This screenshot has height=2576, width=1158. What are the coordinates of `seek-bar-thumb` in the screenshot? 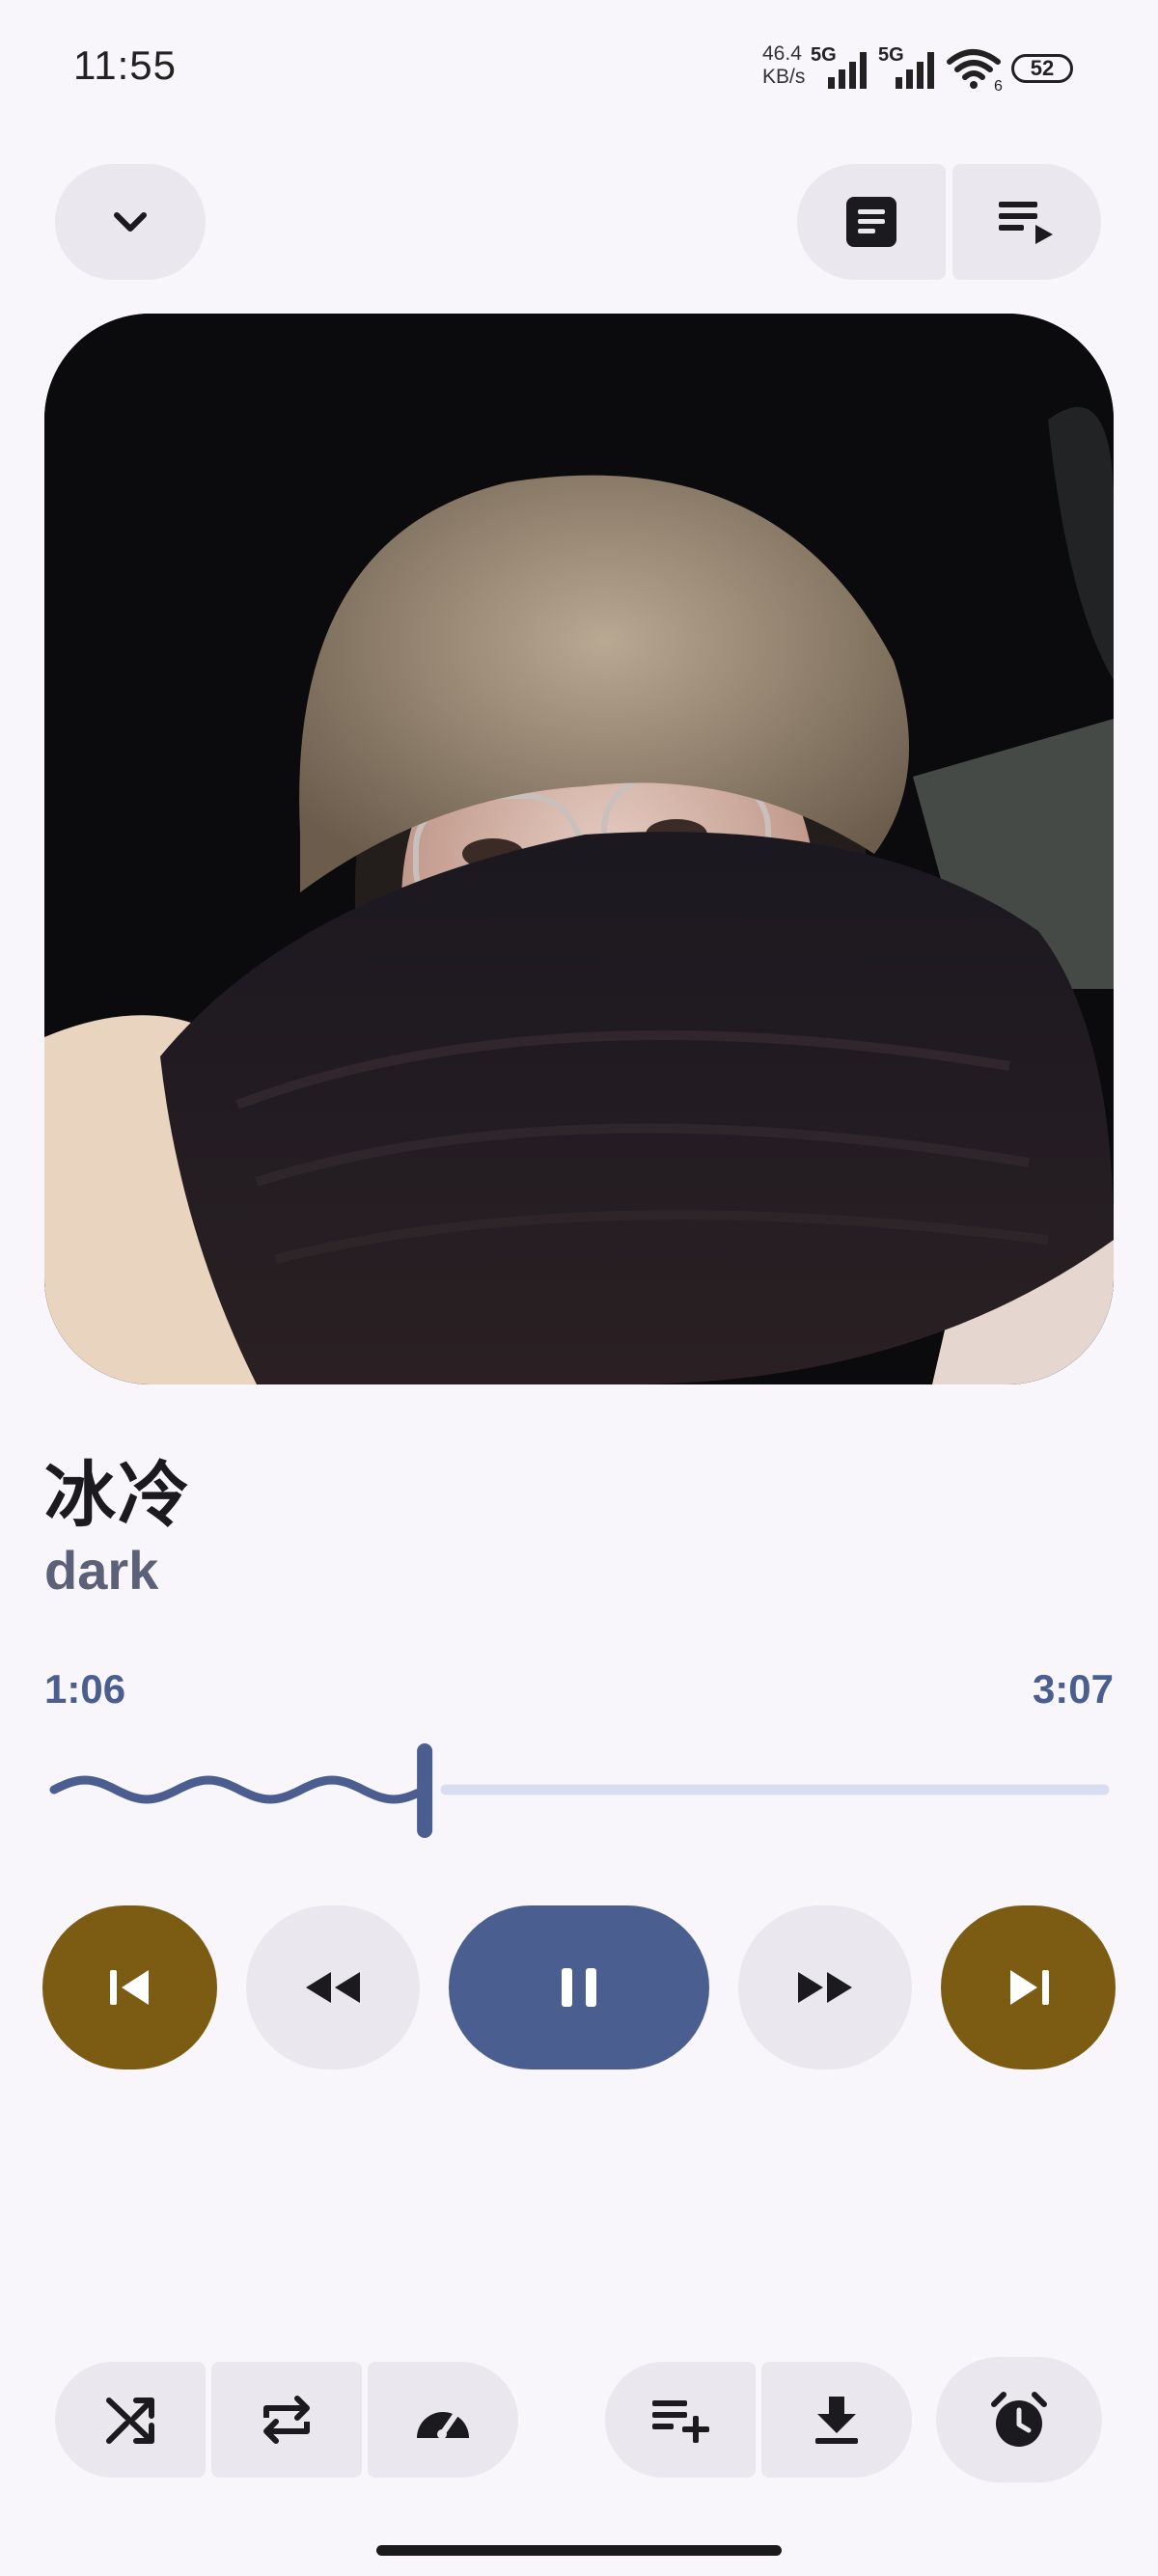 It's located at (425, 1791).